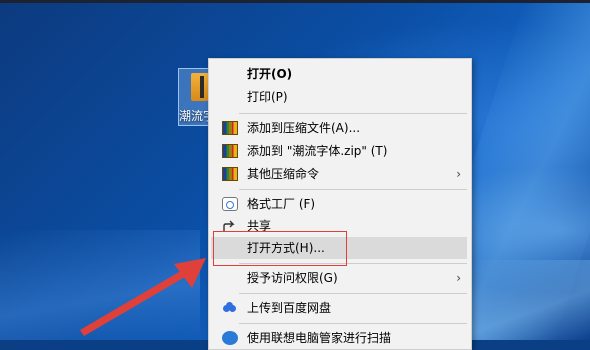  Describe the element at coordinates (283, 174) in the screenshot. I see `menu-item-label: 其他压缩命令` at that location.